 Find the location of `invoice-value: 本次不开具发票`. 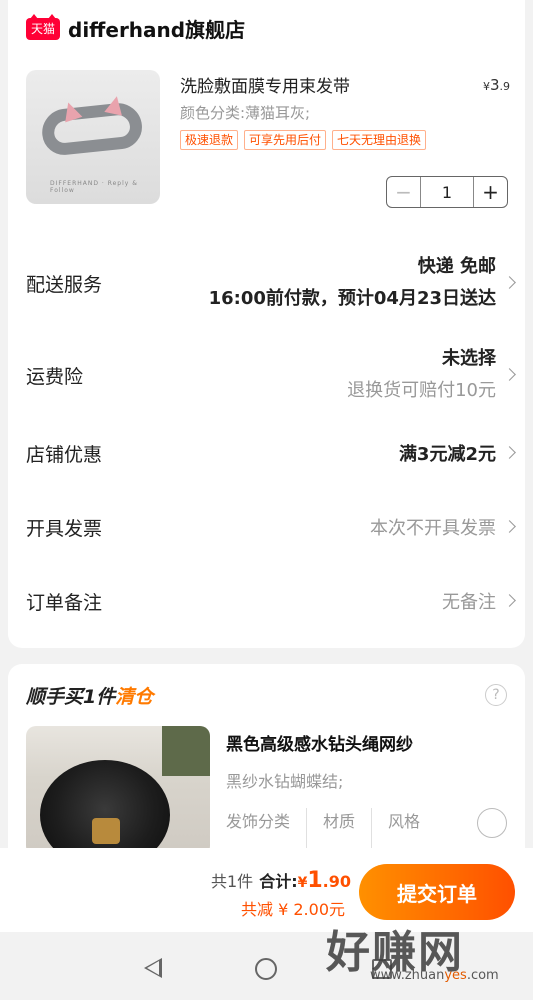

invoice-value: 本次不开具发票 is located at coordinates (433, 528).